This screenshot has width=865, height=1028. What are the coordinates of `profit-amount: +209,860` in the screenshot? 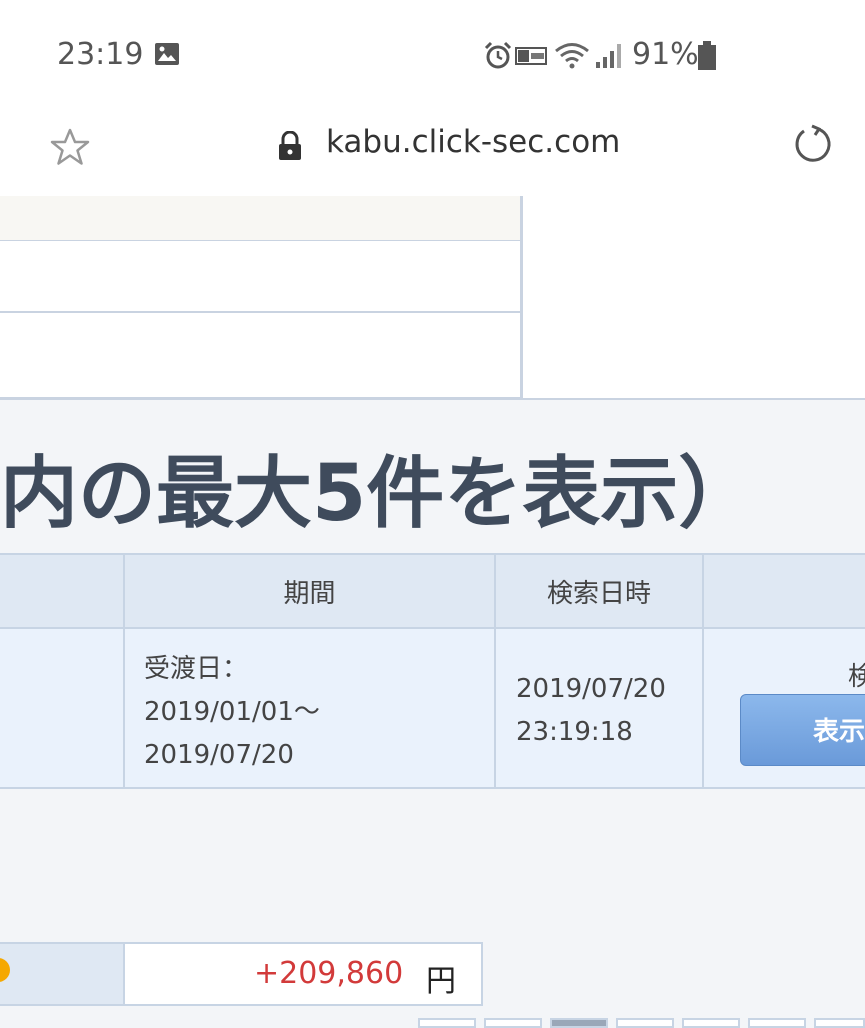 It's located at (329, 973).